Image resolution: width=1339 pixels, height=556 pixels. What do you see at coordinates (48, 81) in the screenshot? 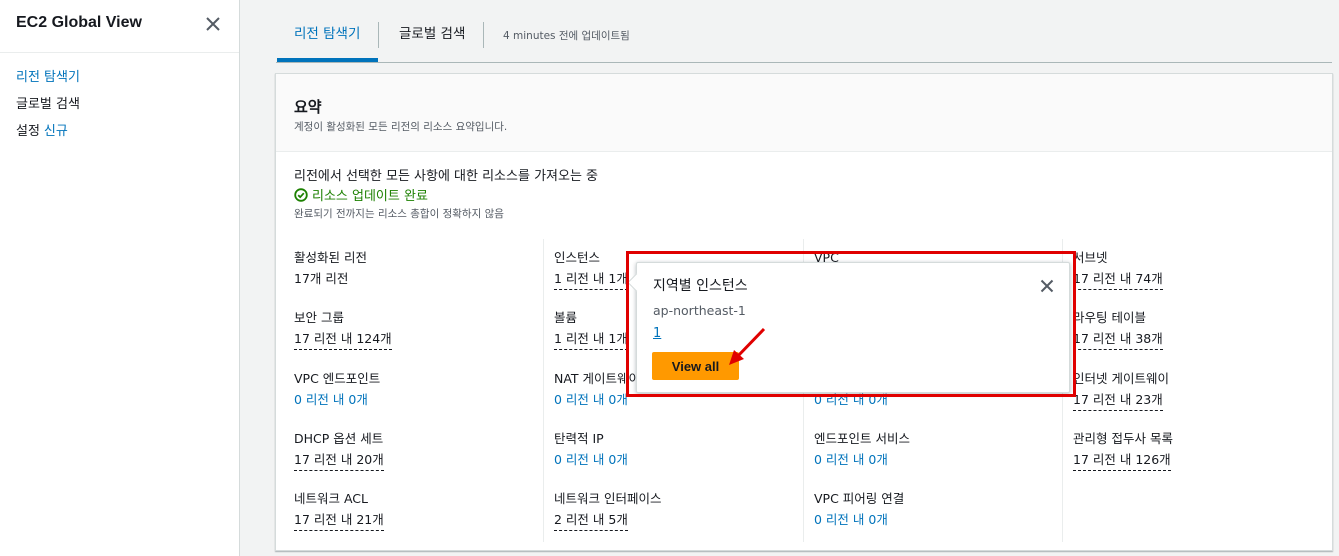
I see `sidebar-item-region-explorer: 리전 탐색기` at bounding box center [48, 81].